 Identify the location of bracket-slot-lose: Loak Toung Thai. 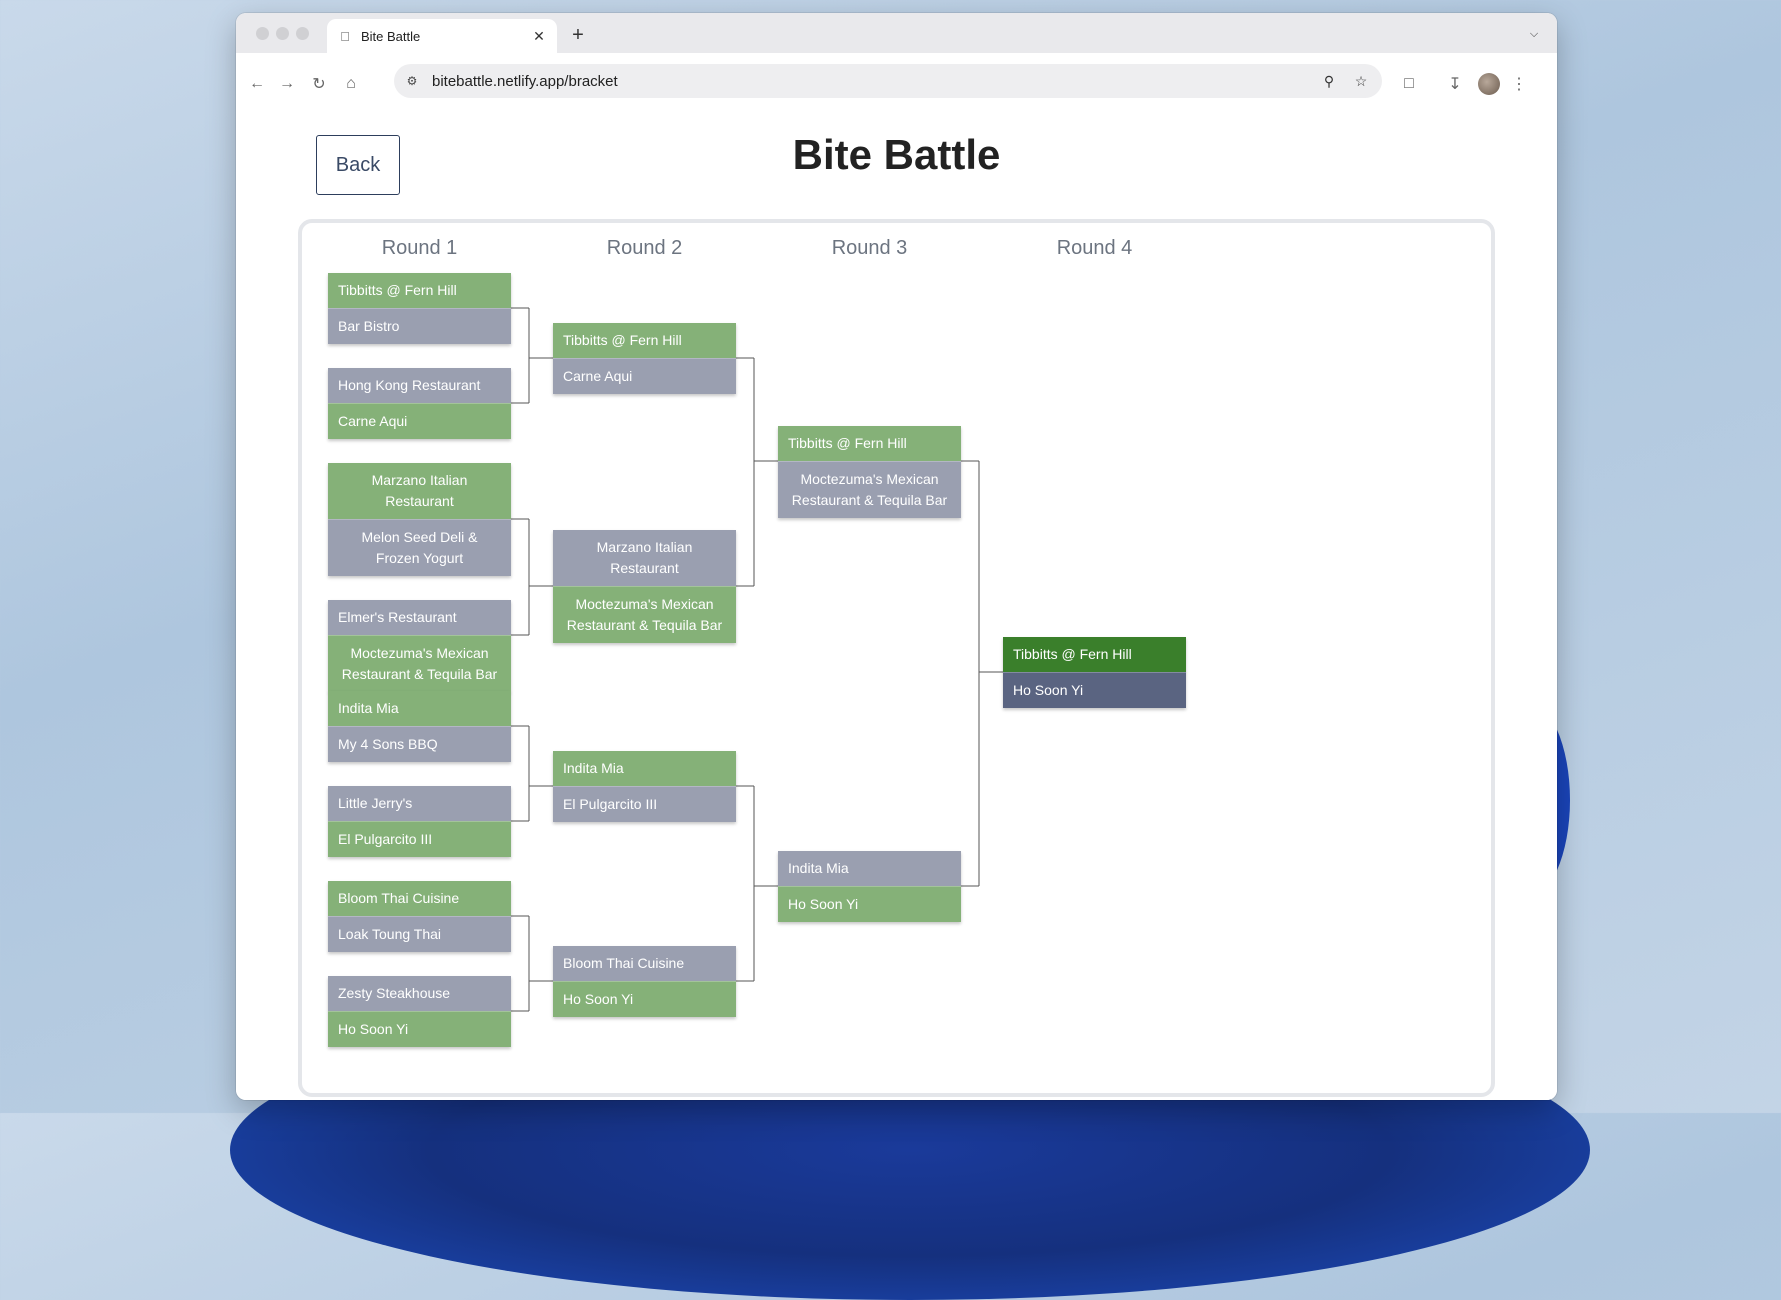
(419, 934).